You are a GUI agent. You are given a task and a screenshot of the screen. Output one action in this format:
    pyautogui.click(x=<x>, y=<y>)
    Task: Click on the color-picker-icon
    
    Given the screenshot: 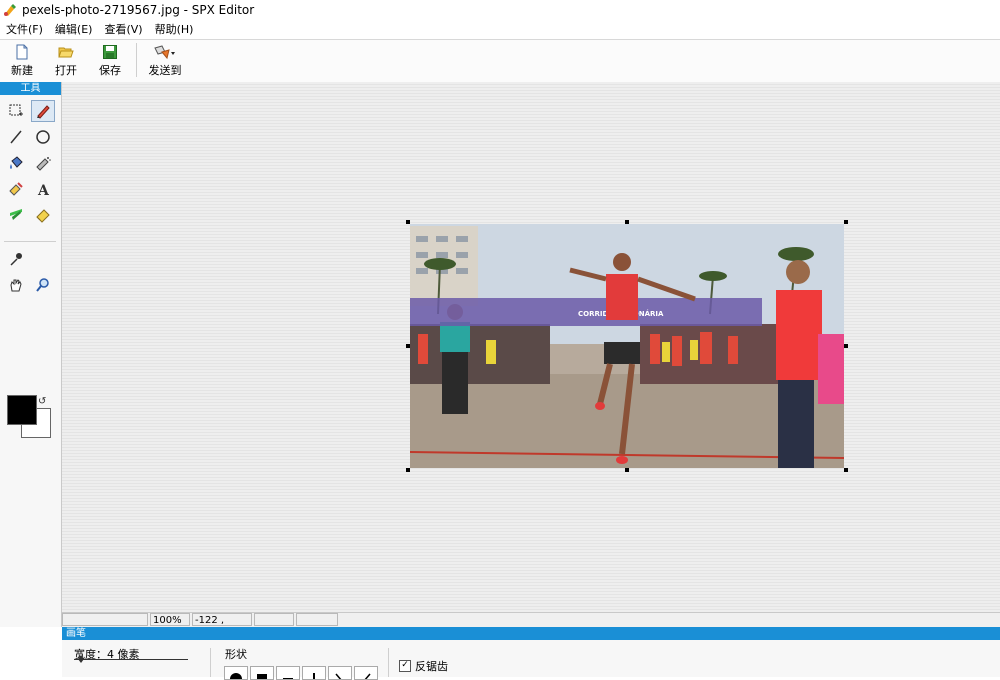 What is the action you would take?
    pyautogui.click(x=16, y=189)
    